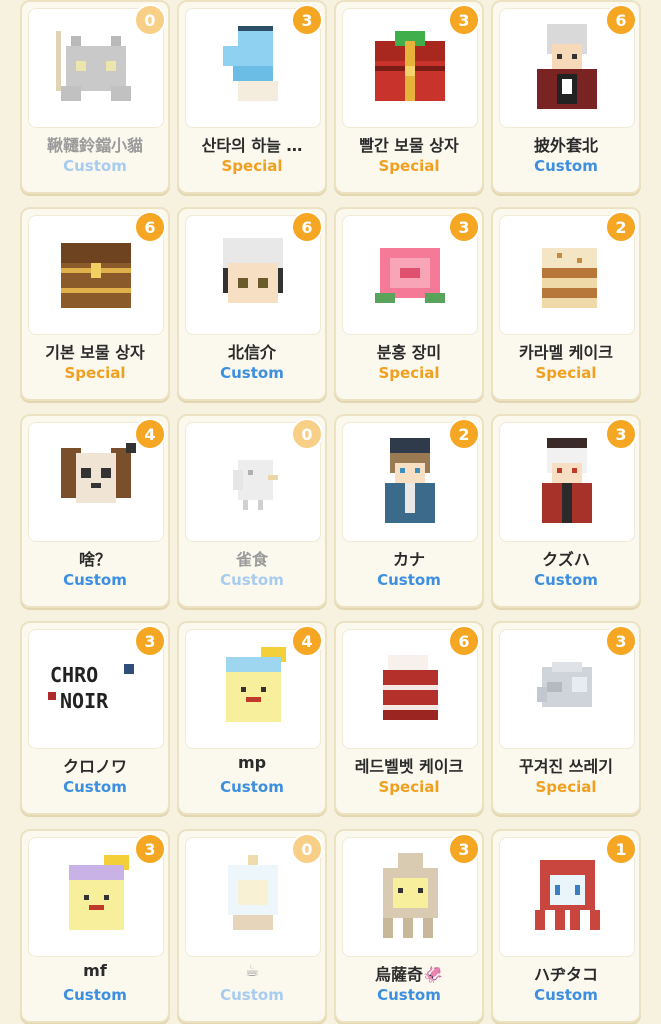 The image size is (661, 1024). Describe the element at coordinates (253, 275) in the screenshot. I see `white-hair-face-icon` at that location.